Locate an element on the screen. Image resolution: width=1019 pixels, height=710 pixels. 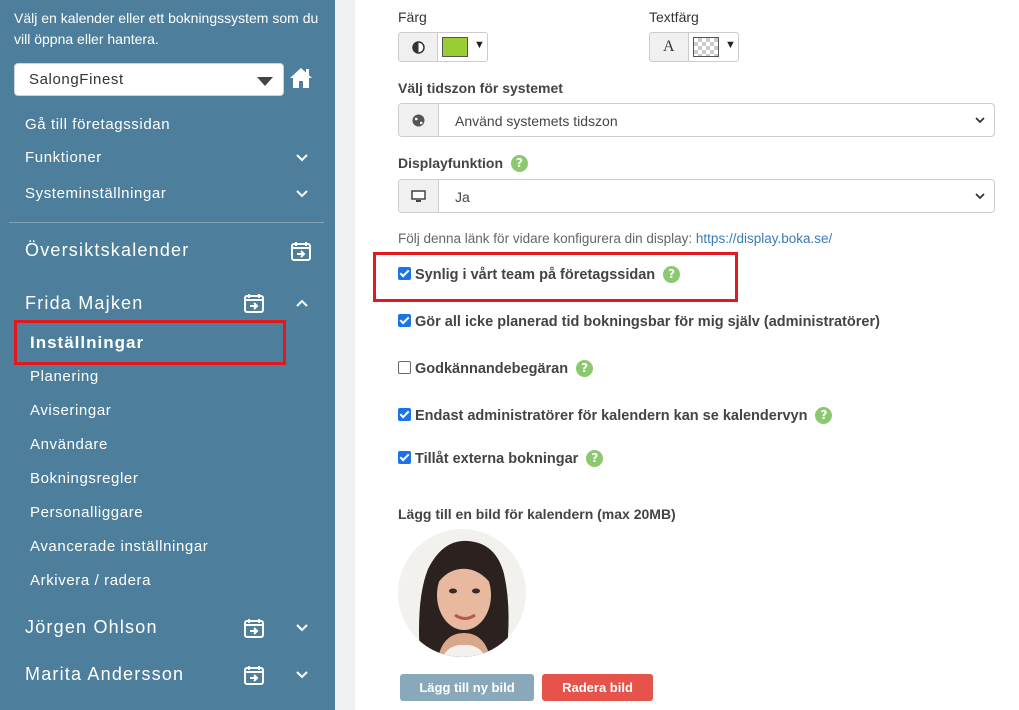
display-label: Displayfunktion? is located at coordinates (463, 163).